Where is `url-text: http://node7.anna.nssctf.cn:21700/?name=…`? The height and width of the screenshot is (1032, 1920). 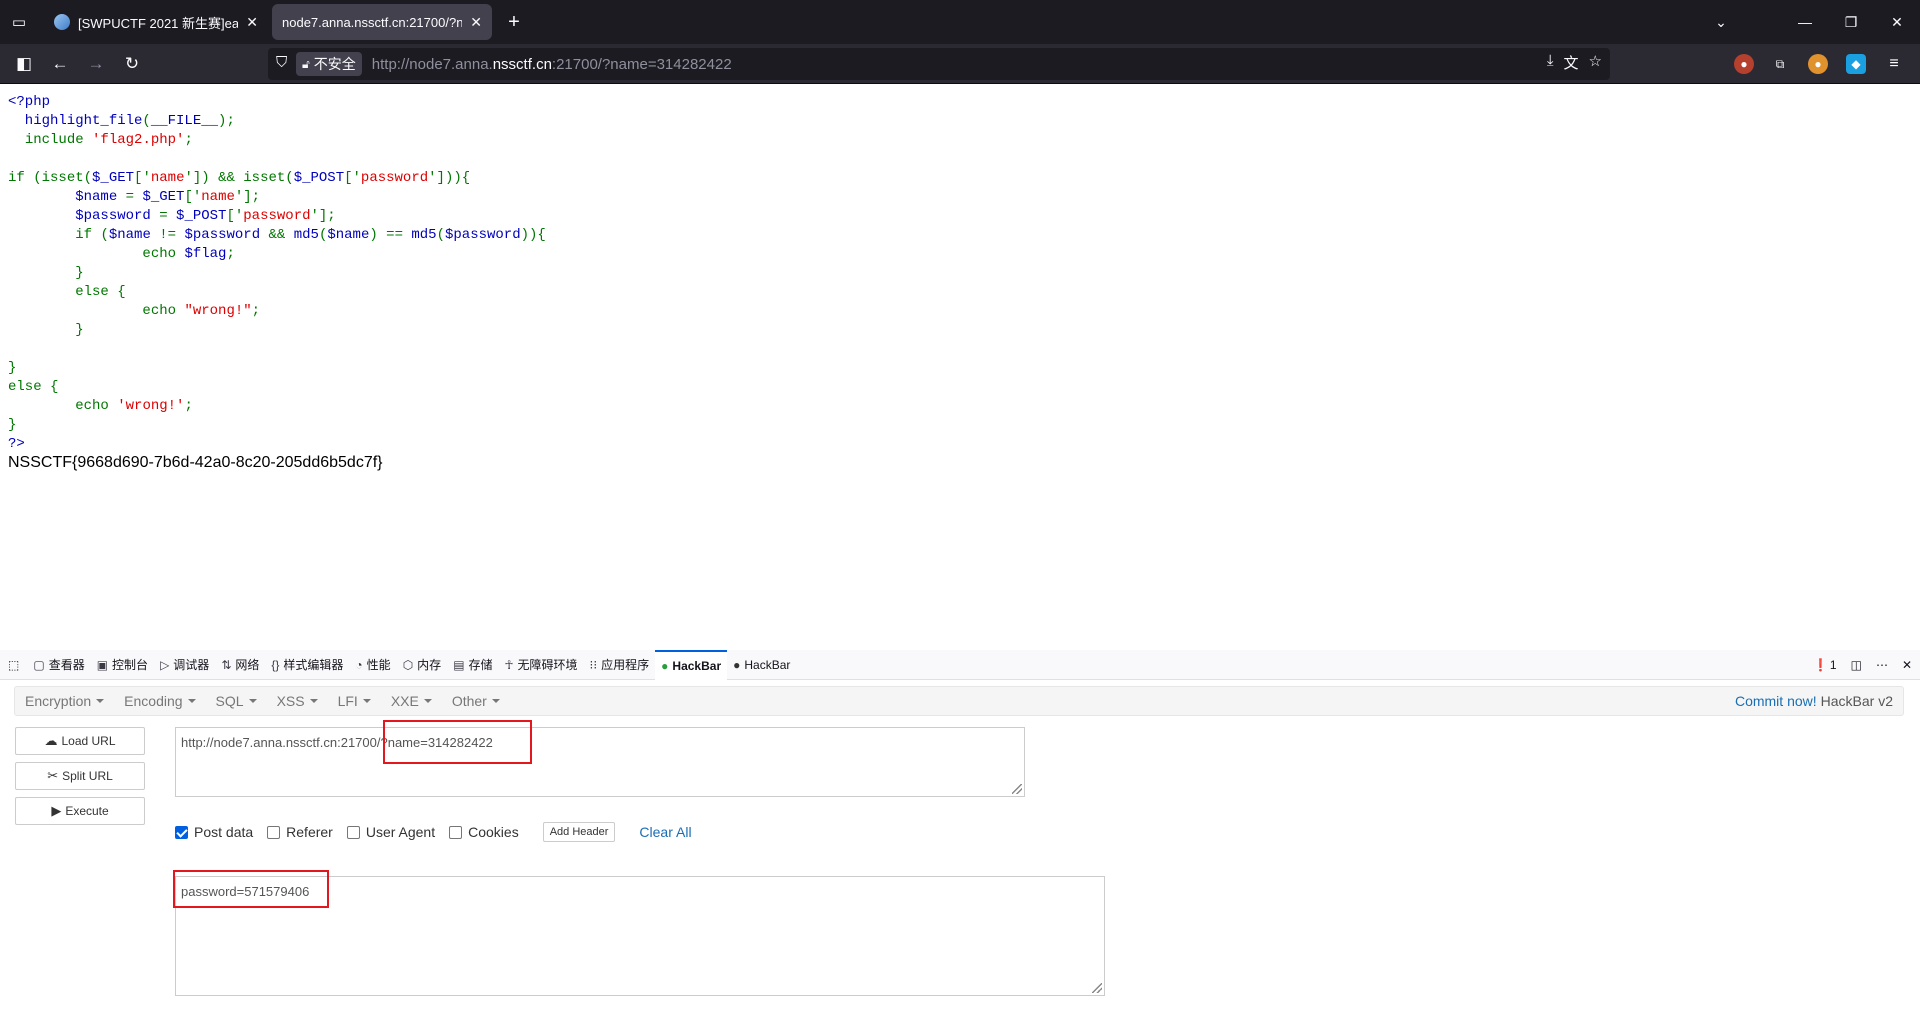 url-text: http://node7.anna.nssctf.cn:21700/?name=… is located at coordinates (552, 64).